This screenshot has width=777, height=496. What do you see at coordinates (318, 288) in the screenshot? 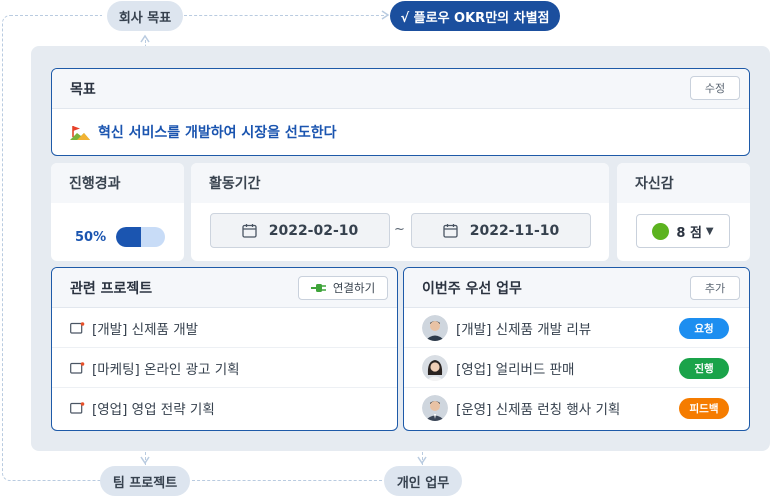
I see `plug-icon` at bounding box center [318, 288].